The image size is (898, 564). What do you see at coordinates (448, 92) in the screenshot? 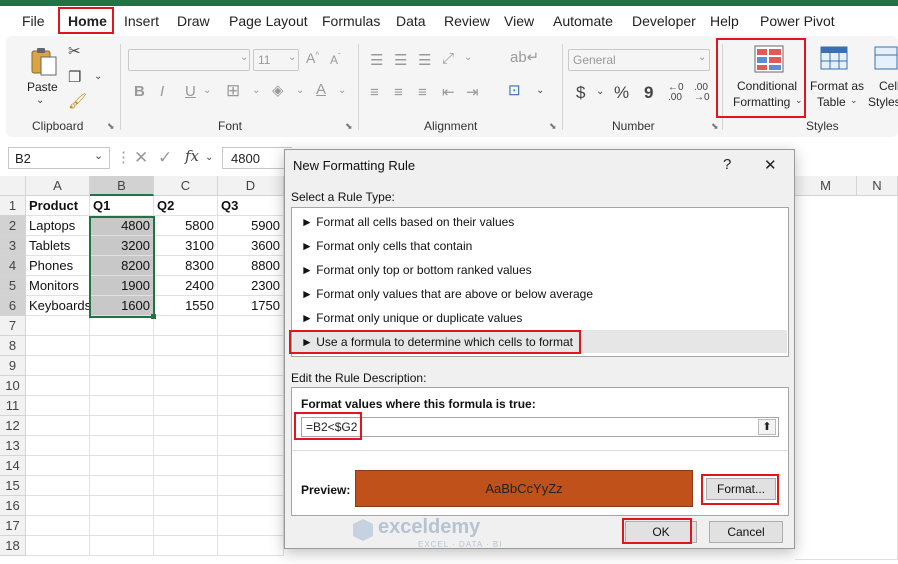
I see `decrease-indent-icon: ⇤` at bounding box center [448, 92].